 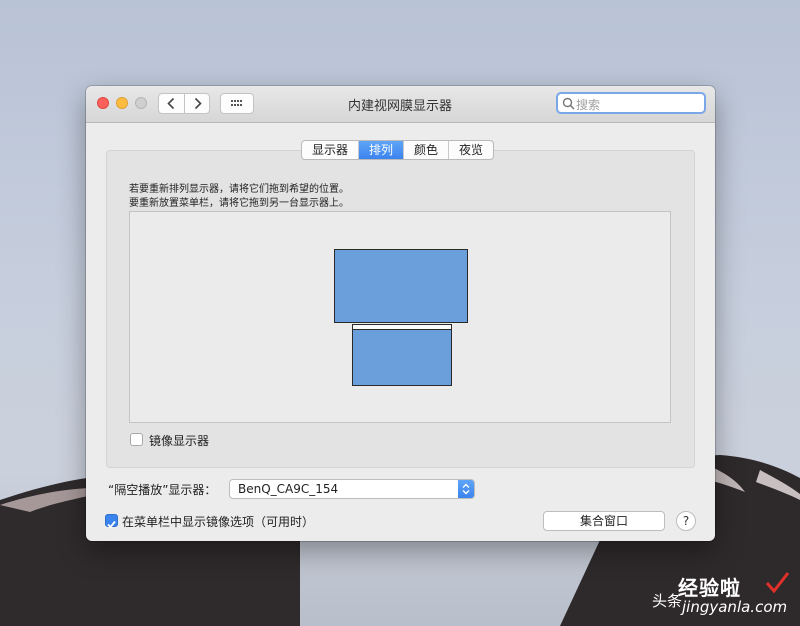 What do you see at coordinates (402, 327) in the screenshot?
I see `menu-bar-handle` at bounding box center [402, 327].